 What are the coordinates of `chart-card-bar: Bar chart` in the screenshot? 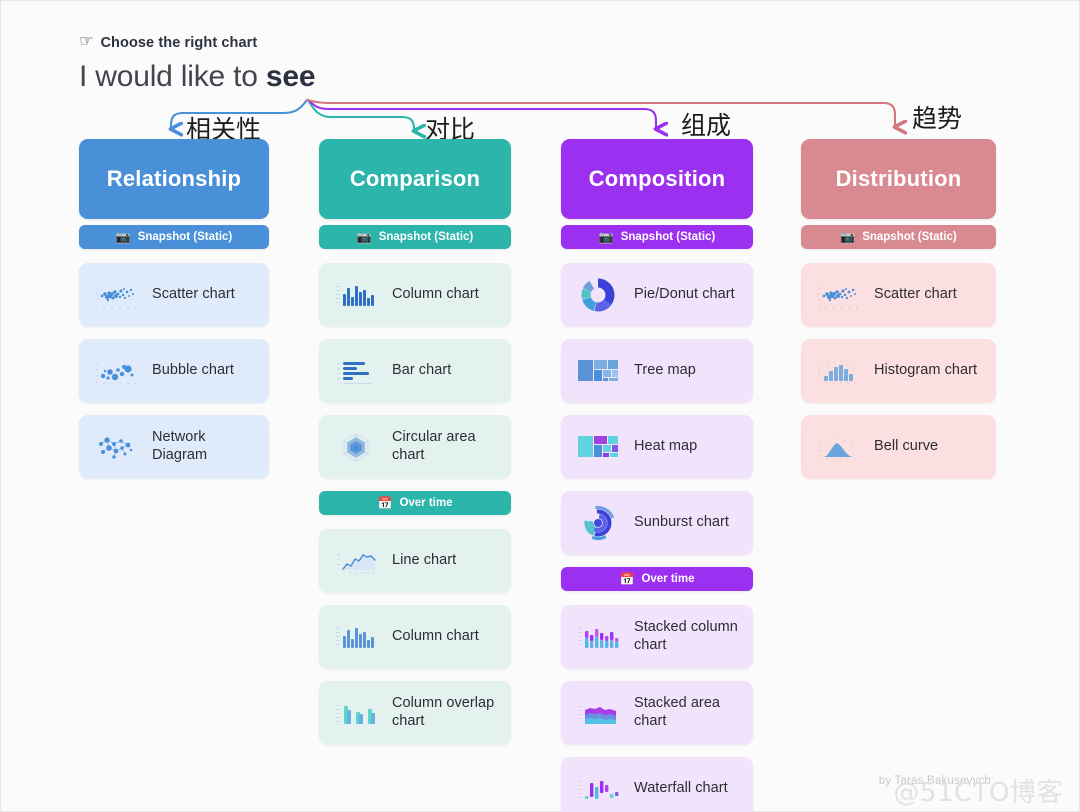 It's located at (415, 371).